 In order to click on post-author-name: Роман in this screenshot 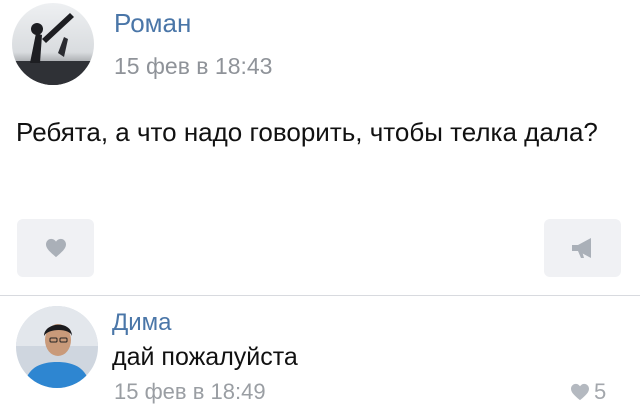, I will do `click(152, 23)`.